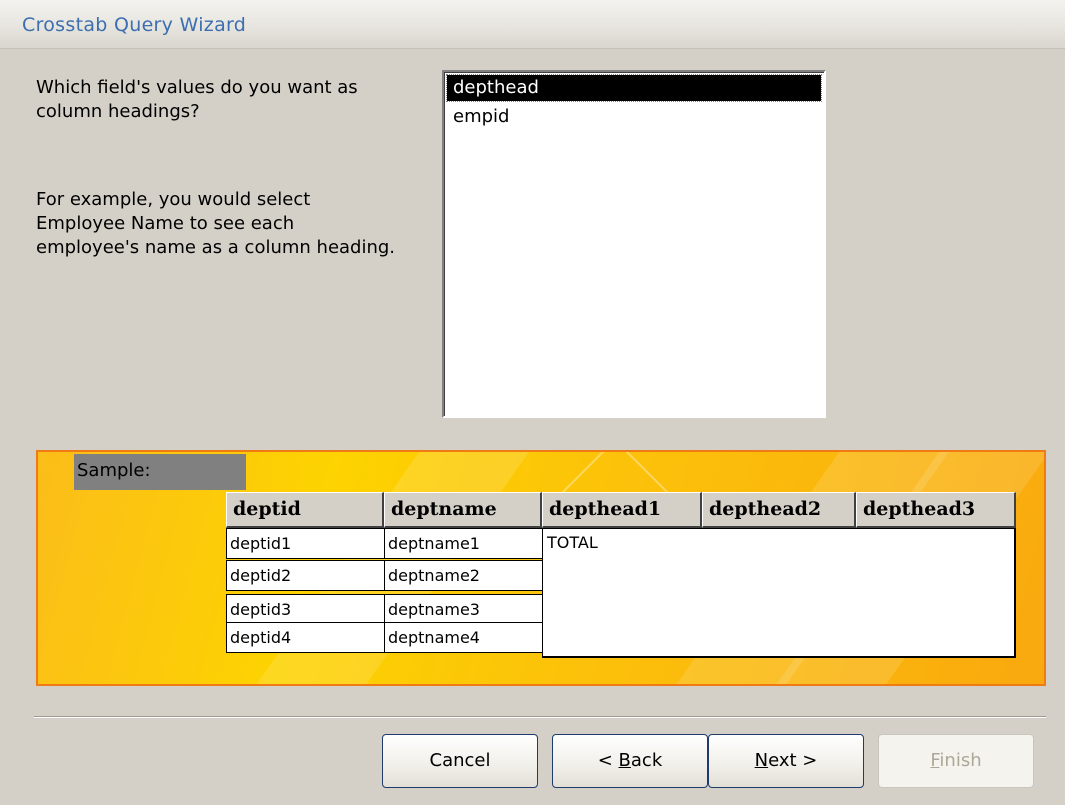  Describe the element at coordinates (305, 543) in the screenshot. I see `sample-cell-deptid1: deptid1` at that location.